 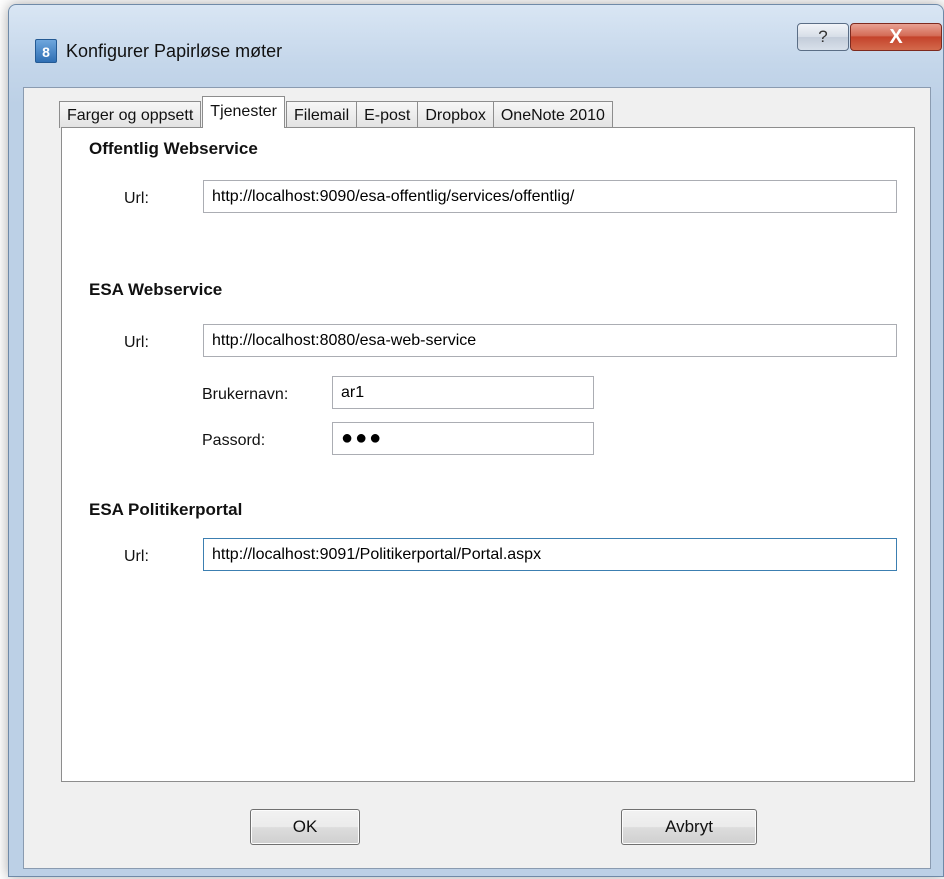 What do you see at coordinates (463, 392) in the screenshot?
I see `username-input` at bounding box center [463, 392].